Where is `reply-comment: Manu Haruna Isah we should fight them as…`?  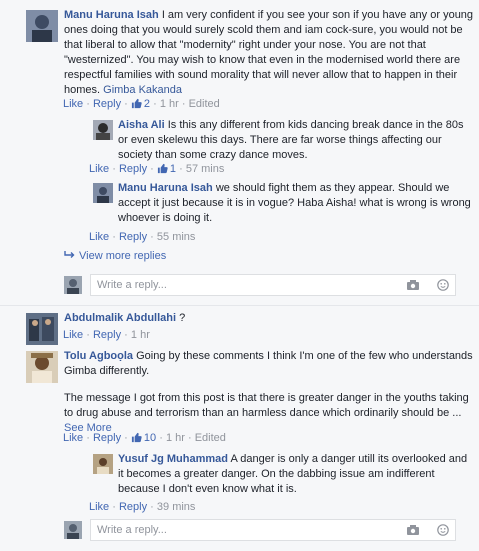
reply-comment: Manu Haruna Isah we should fight them as… is located at coordinates (283, 204).